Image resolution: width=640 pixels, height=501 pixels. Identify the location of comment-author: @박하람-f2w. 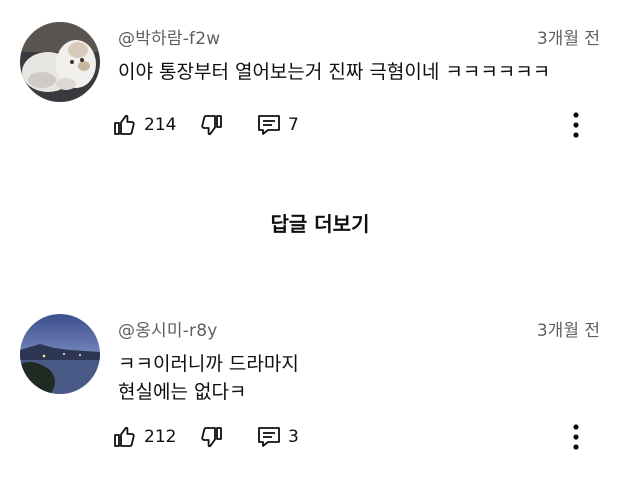
(169, 36).